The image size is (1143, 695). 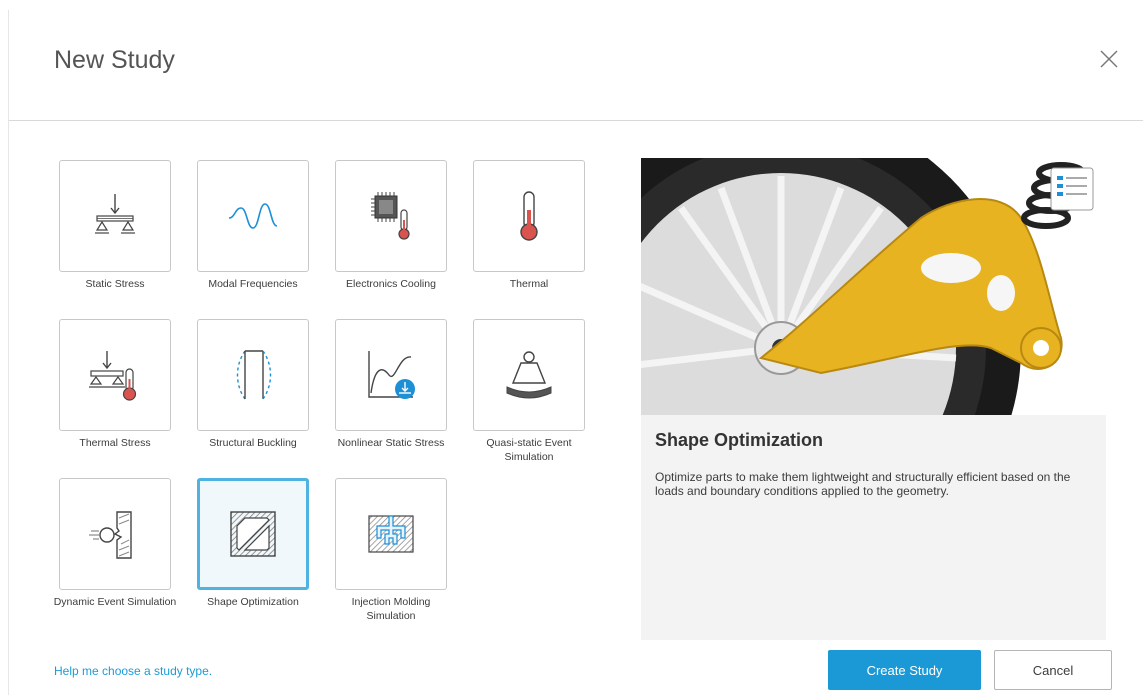 What do you see at coordinates (1109, 59) in the screenshot?
I see `close-icon` at bounding box center [1109, 59].